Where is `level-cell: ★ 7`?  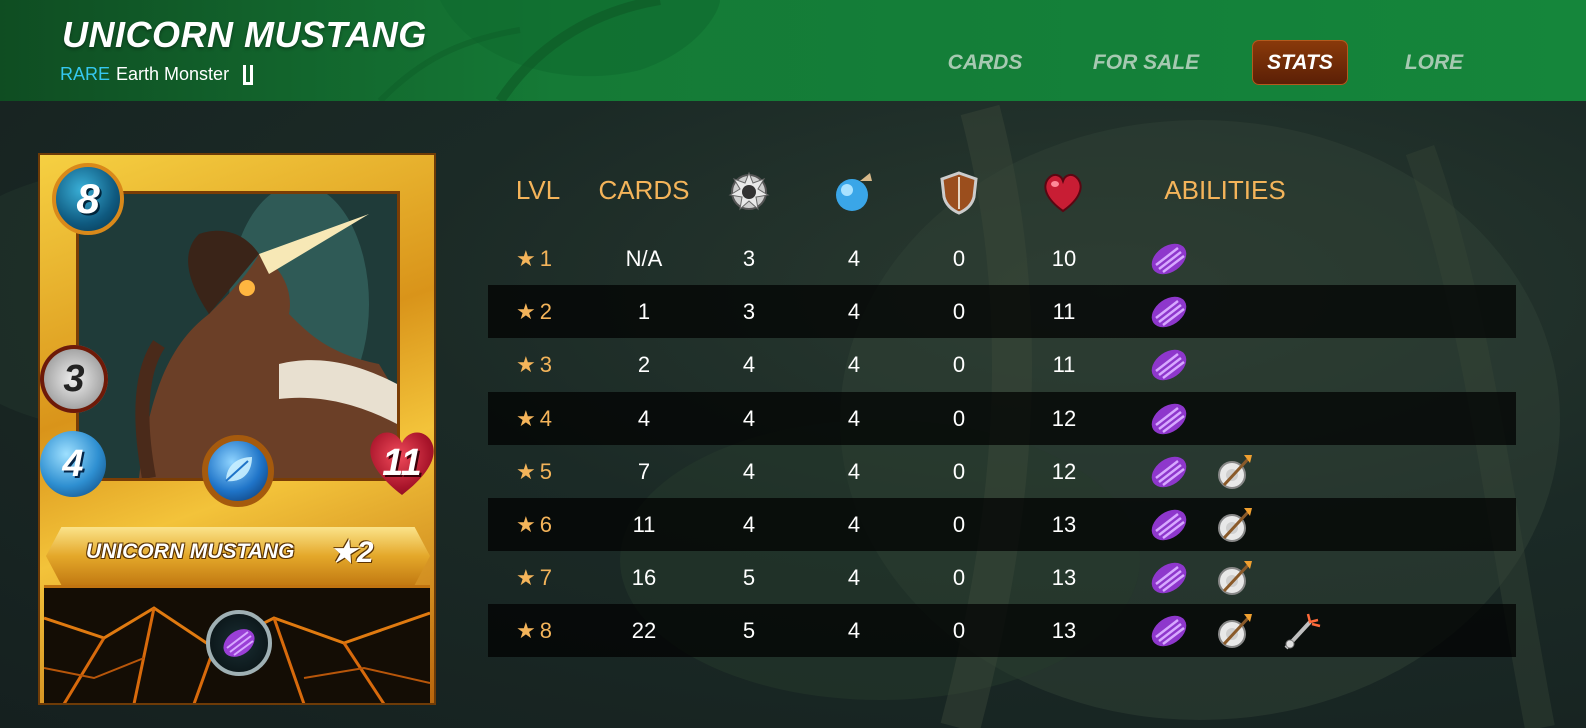
level-cell: ★ 7 is located at coordinates (551, 577).